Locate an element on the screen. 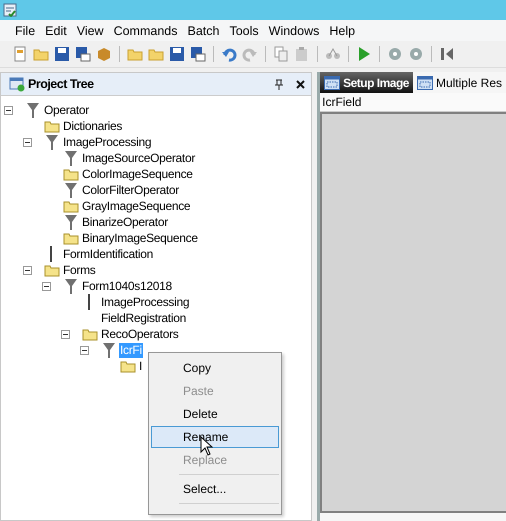  document-tab: Multiple Res is located at coordinates (459, 82).